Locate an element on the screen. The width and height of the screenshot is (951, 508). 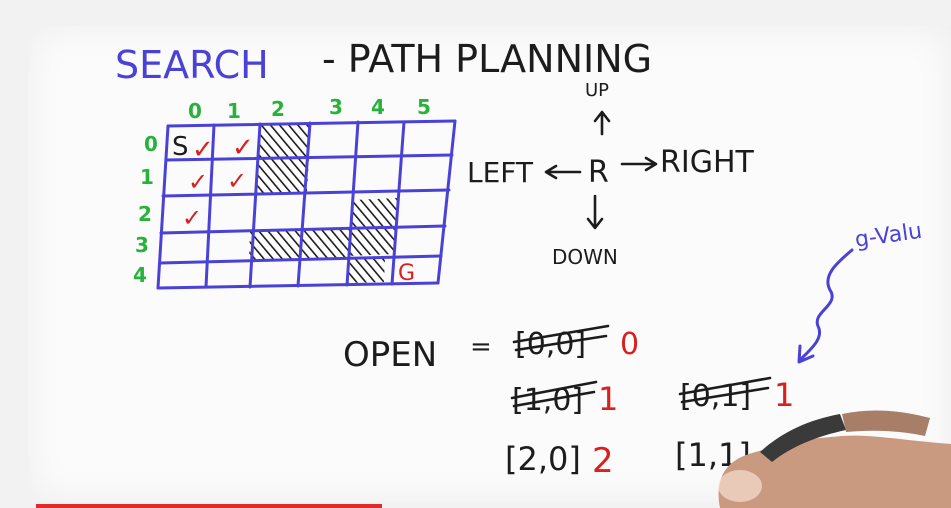
g-value-squiggle is located at coordinates (826, 305).